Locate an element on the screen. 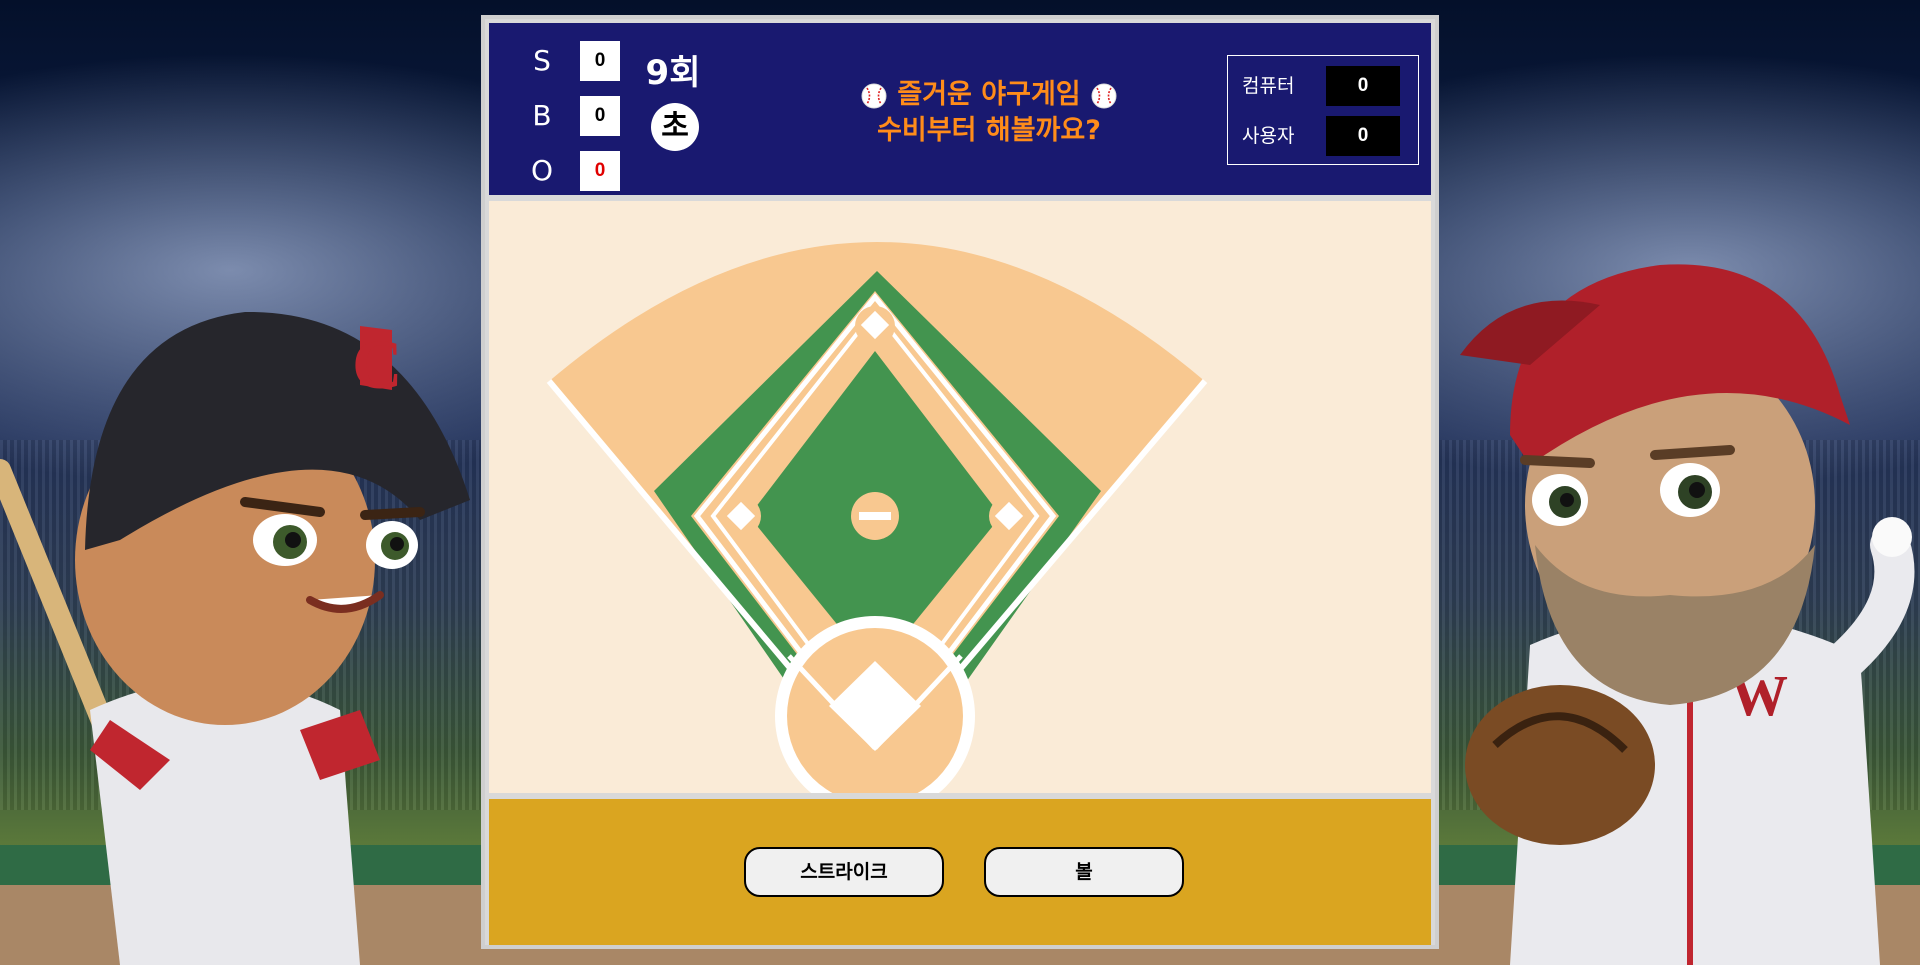 The height and width of the screenshot is (965, 1920). score-panel: 컴퓨터 0 사용자 0 is located at coordinates (1323, 110).